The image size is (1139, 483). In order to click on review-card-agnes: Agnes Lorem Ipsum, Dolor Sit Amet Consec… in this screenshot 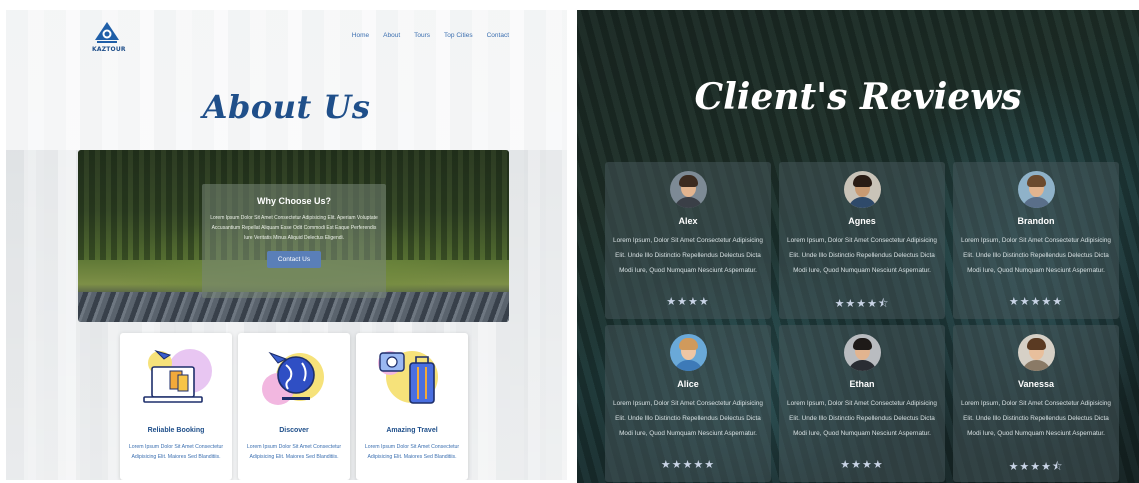, I will do `click(862, 240)`.